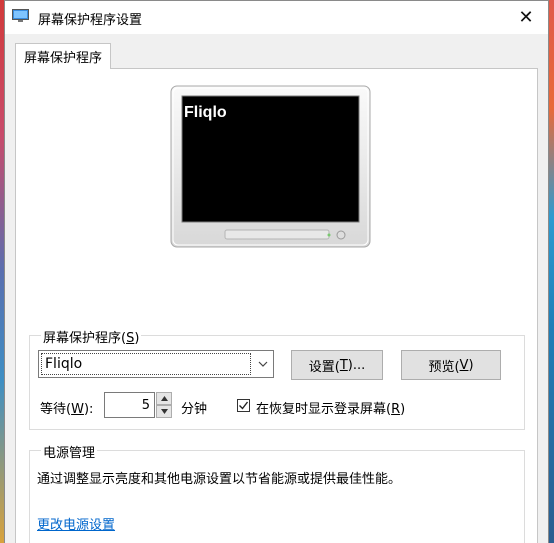  I want to click on spin-up-button, so click(164, 398).